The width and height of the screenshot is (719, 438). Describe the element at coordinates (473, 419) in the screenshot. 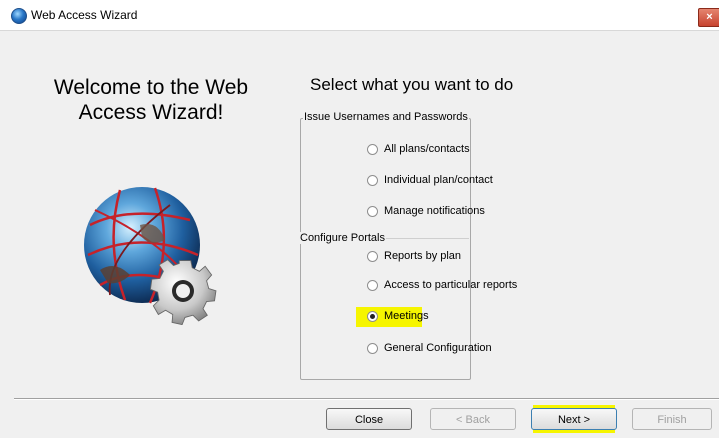

I see `back-button: < Back` at that location.